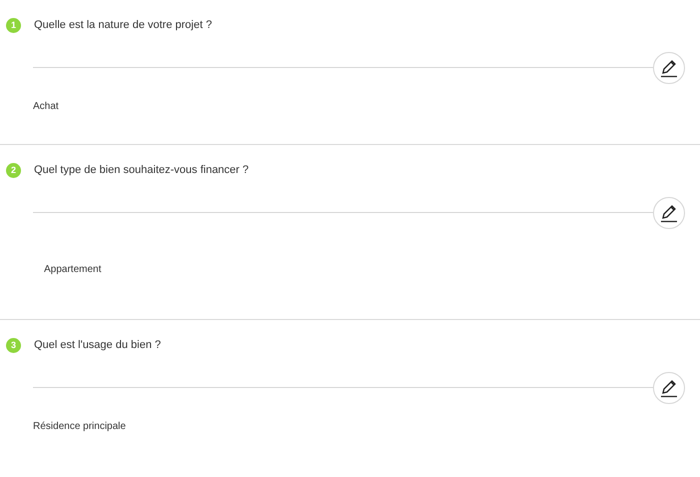 The height and width of the screenshot is (477, 700). I want to click on question-label: Quelle est la nature de votre projet ?, so click(123, 25).